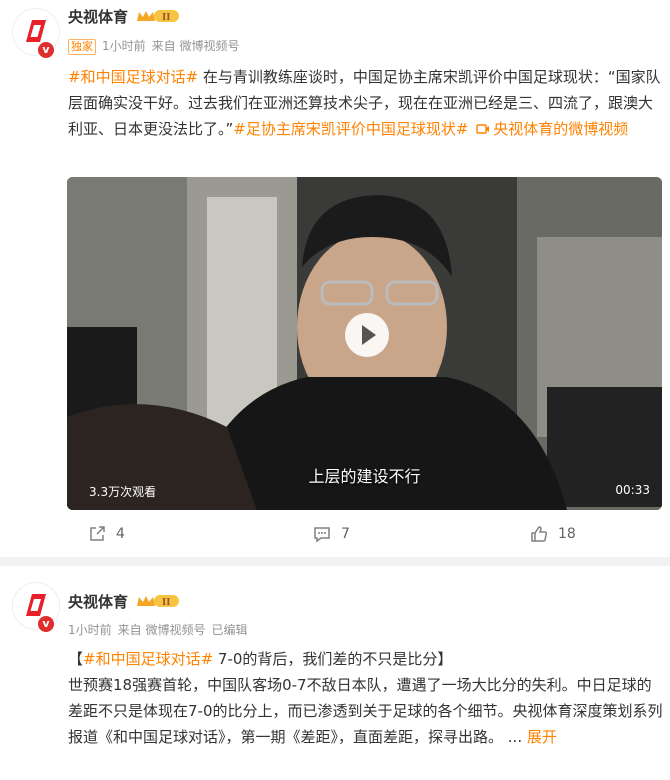  What do you see at coordinates (542, 737) in the screenshot?
I see `expand-link: 展开` at bounding box center [542, 737].